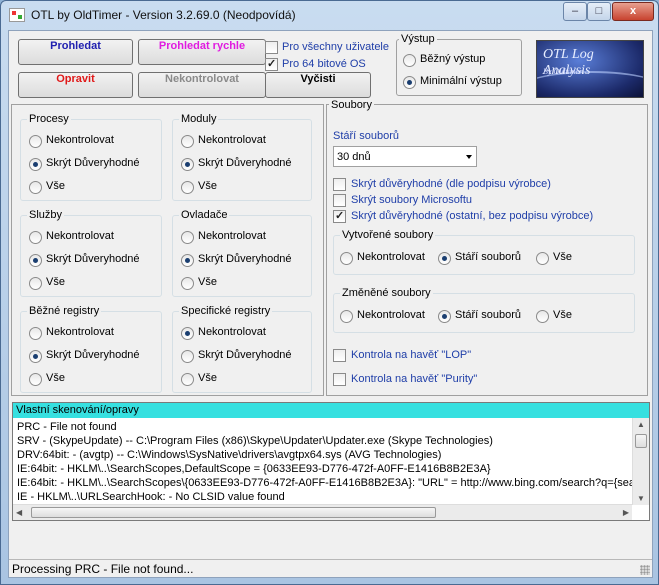 This screenshot has width=659, height=585. What do you see at coordinates (64, 311) in the screenshot?
I see `common-registry-group-title: Běžné registry` at bounding box center [64, 311].